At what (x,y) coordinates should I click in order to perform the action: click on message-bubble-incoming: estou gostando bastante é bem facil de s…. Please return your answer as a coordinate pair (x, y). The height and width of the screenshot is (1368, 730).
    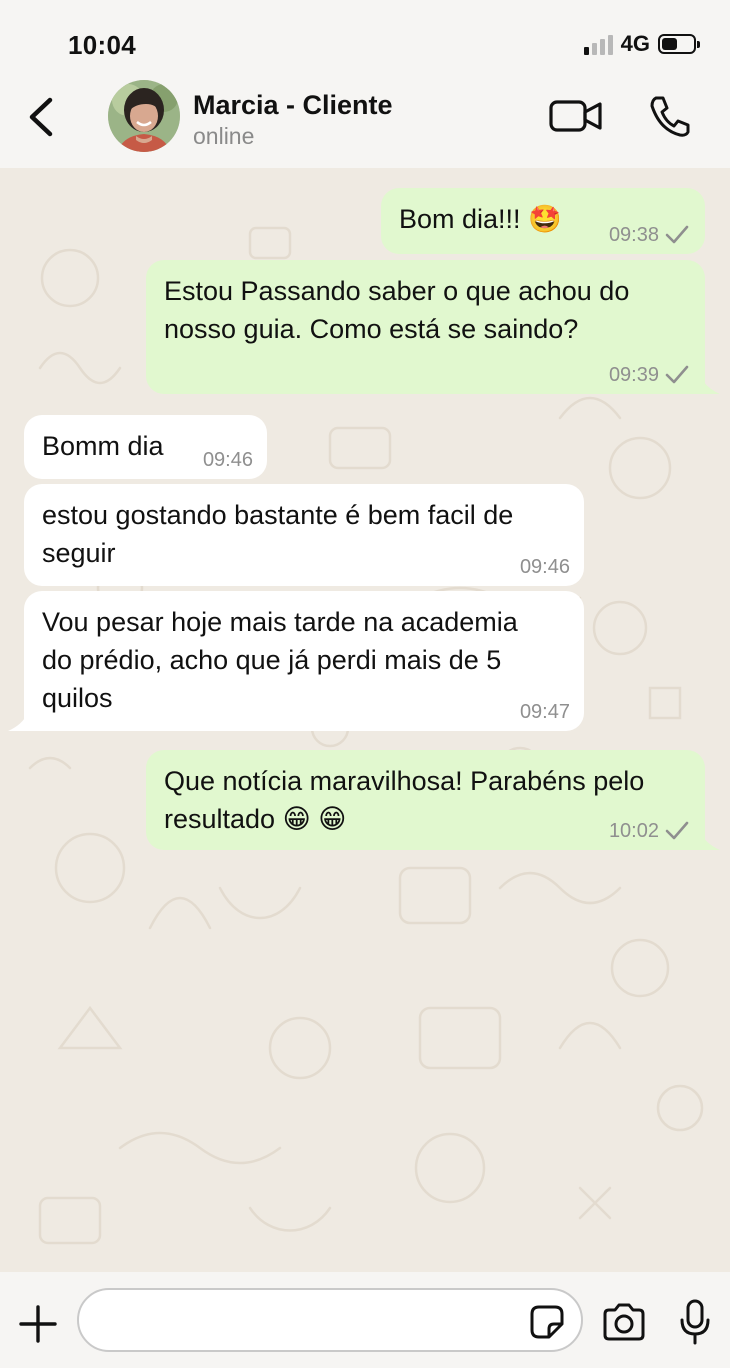
    Looking at the image, I should click on (304, 535).